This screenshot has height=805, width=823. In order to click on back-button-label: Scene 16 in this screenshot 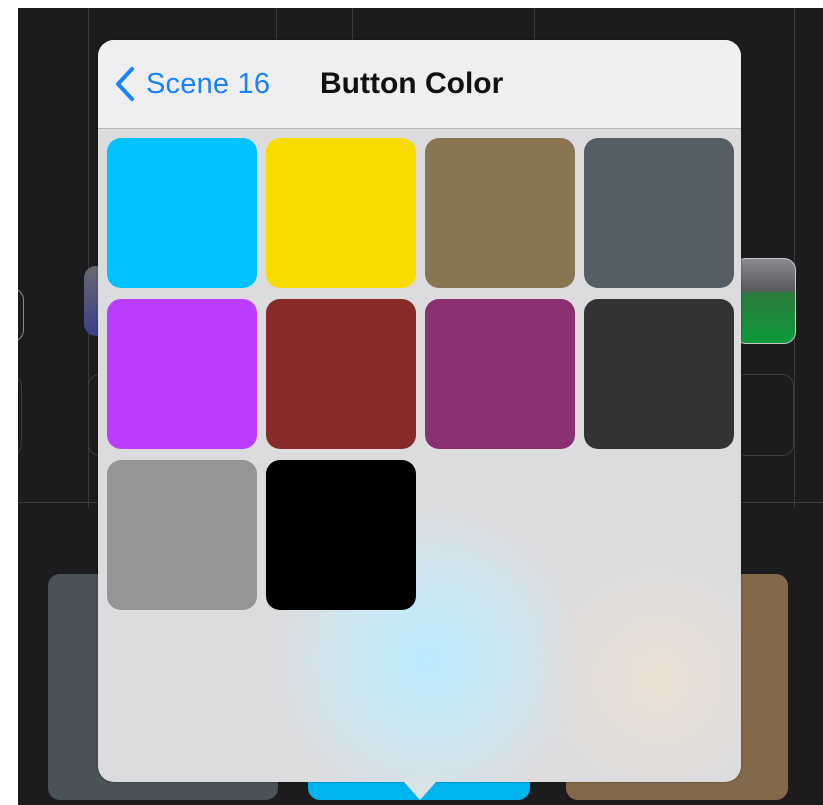, I will do `click(208, 83)`.